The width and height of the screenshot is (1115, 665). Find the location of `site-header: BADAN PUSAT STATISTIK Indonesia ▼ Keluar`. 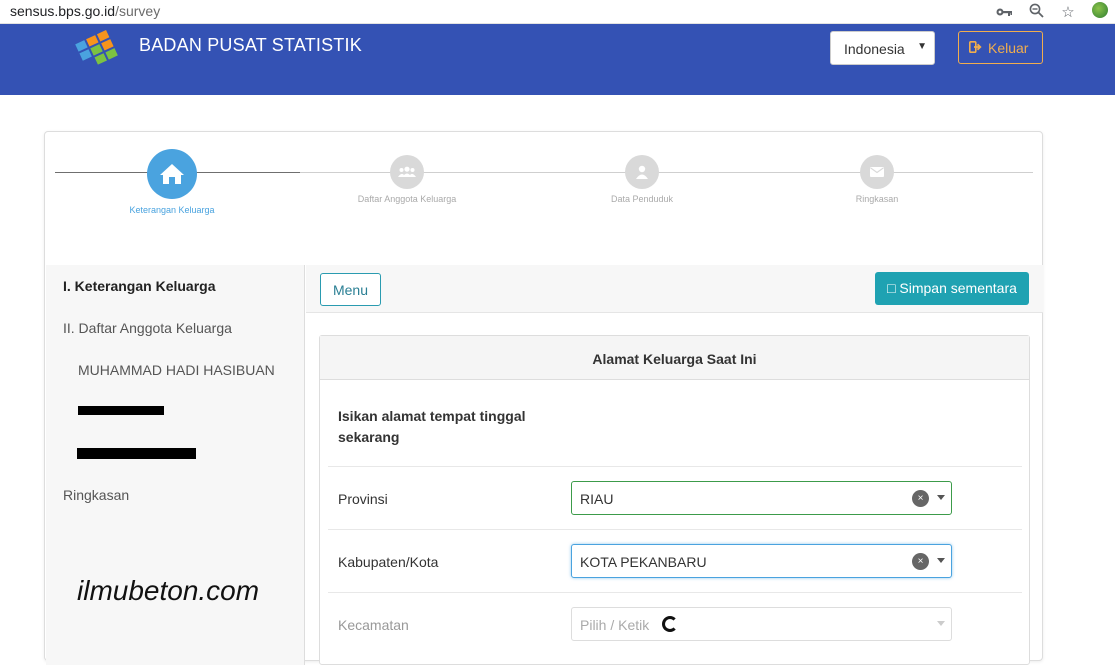

site-header: BADAN PUSAT STATISTIK Indonesia ▼ Keluar is located at coordinates (557, 59).